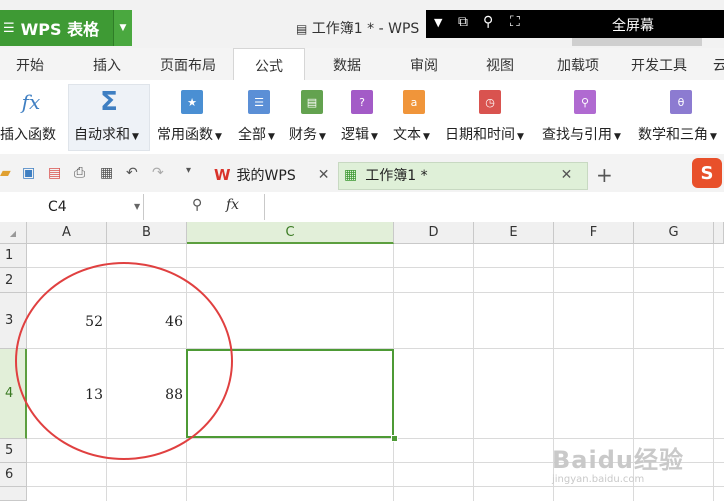  What do you see at coordinates (132, 173) in the screenshot?
I see `undo-icon: ↶` at bounding box center [132, 173].